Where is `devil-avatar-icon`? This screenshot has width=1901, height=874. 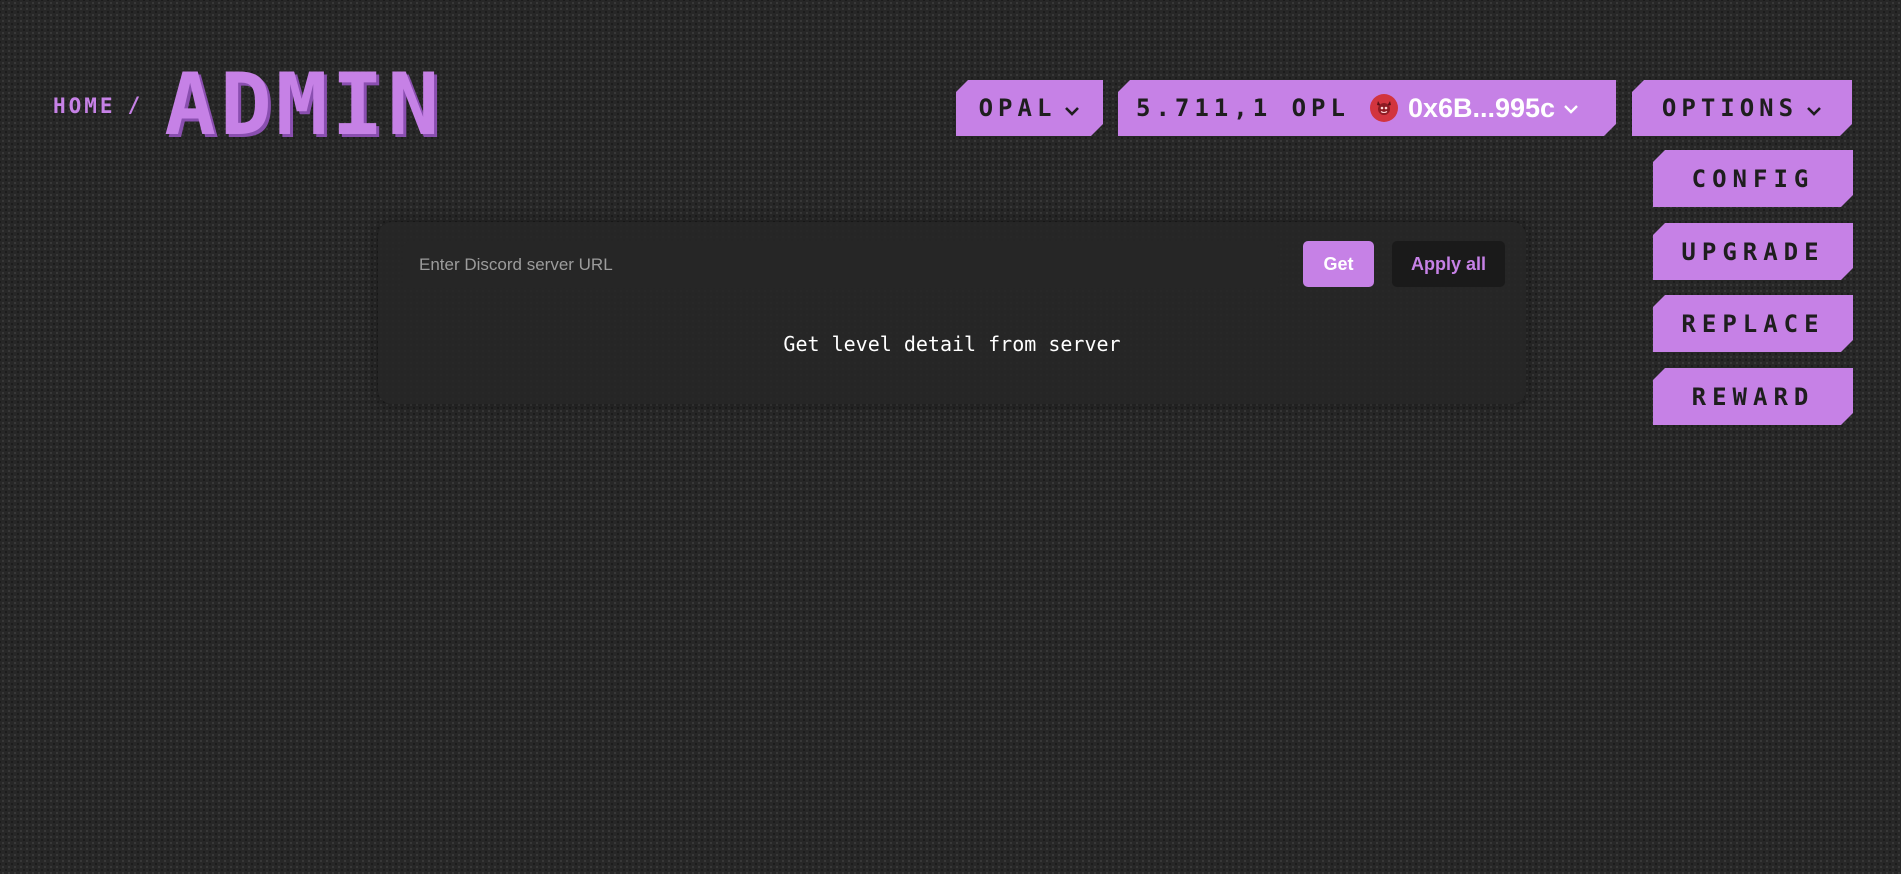 devil-avatar-icon is located at coordinates (1384, 108).